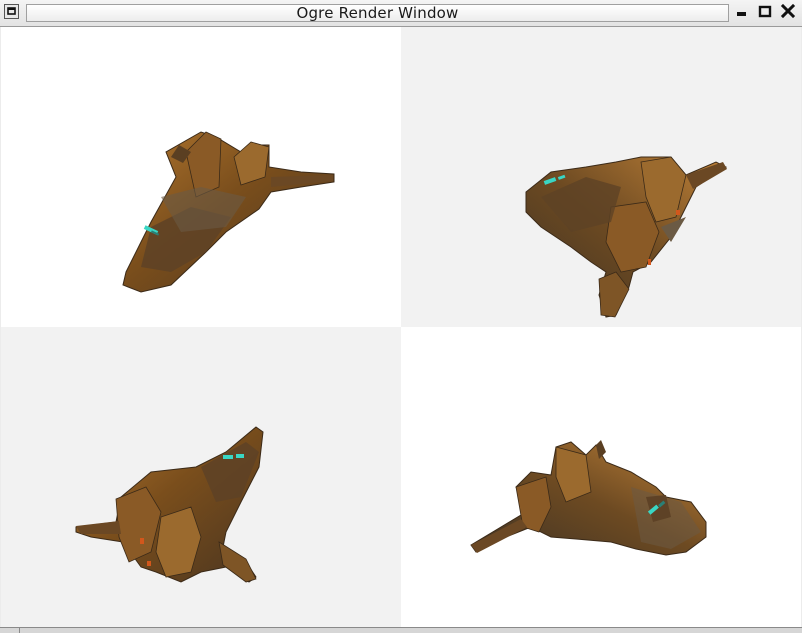 This screenshot has width=802, height=633. I want to click on title-frame: Ogre Render Window, so click(377, 13).